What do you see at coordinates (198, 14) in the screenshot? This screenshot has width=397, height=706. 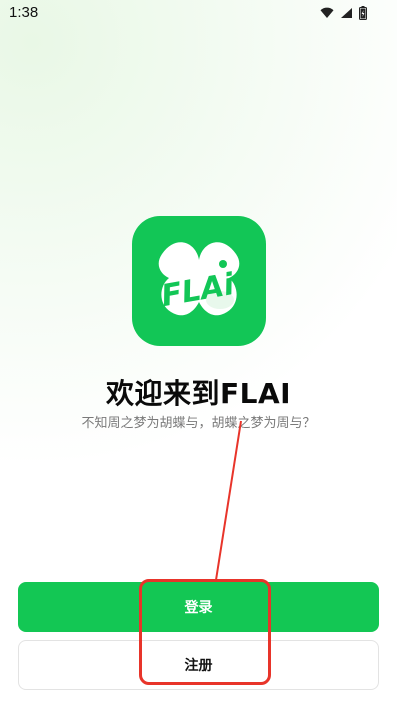 I see `status-bar: 1:38` at bounding box center [198, 14].